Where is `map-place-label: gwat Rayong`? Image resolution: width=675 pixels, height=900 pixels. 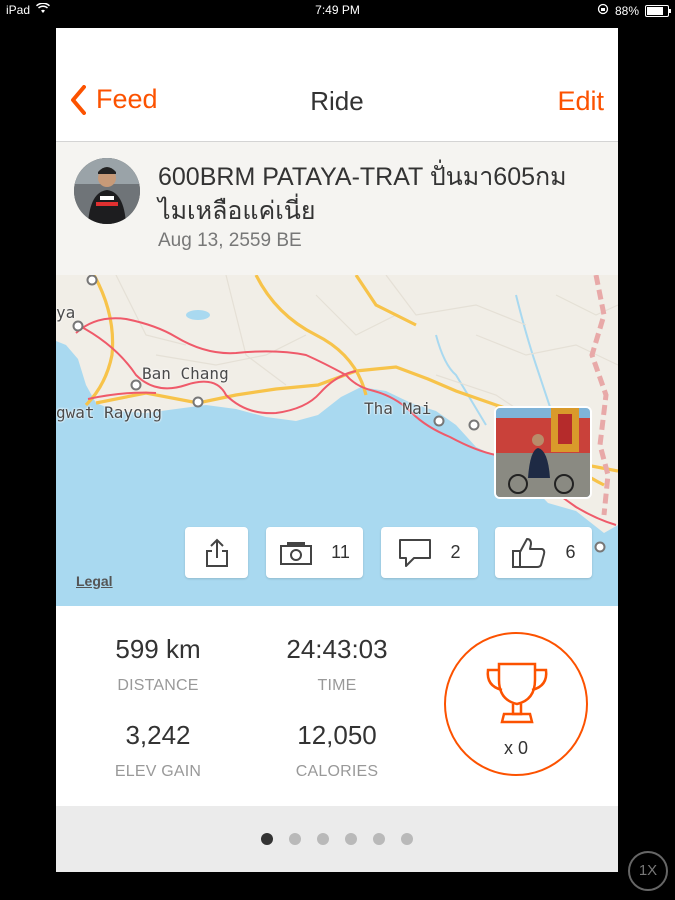 map-place-label: gwat Rayong is located at coordinates (109, 412).